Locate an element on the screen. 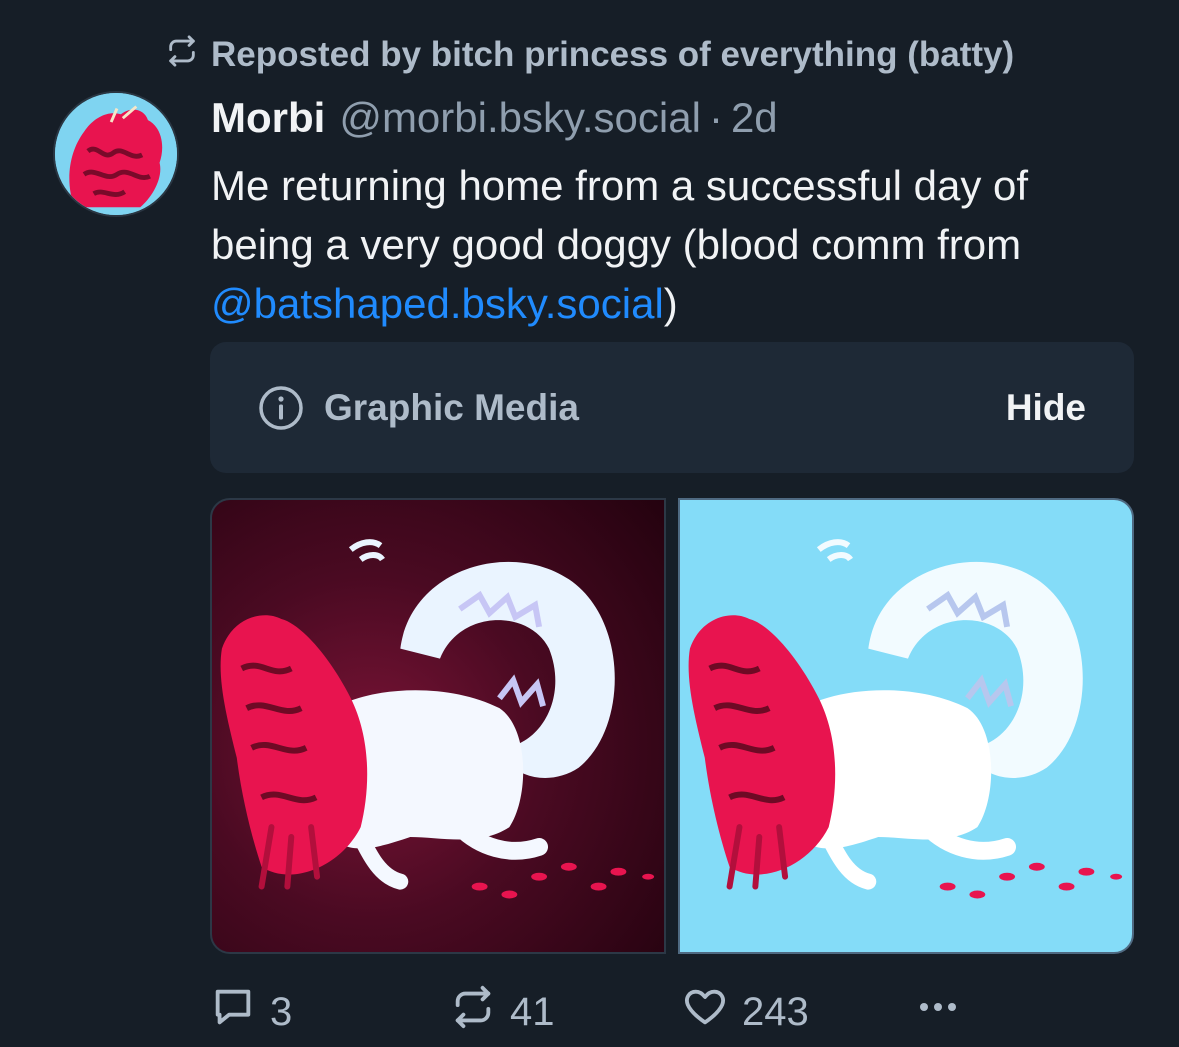 The height and width of the screenshot is (1047, 1179). info-icon is located at coordinates (281, 408).